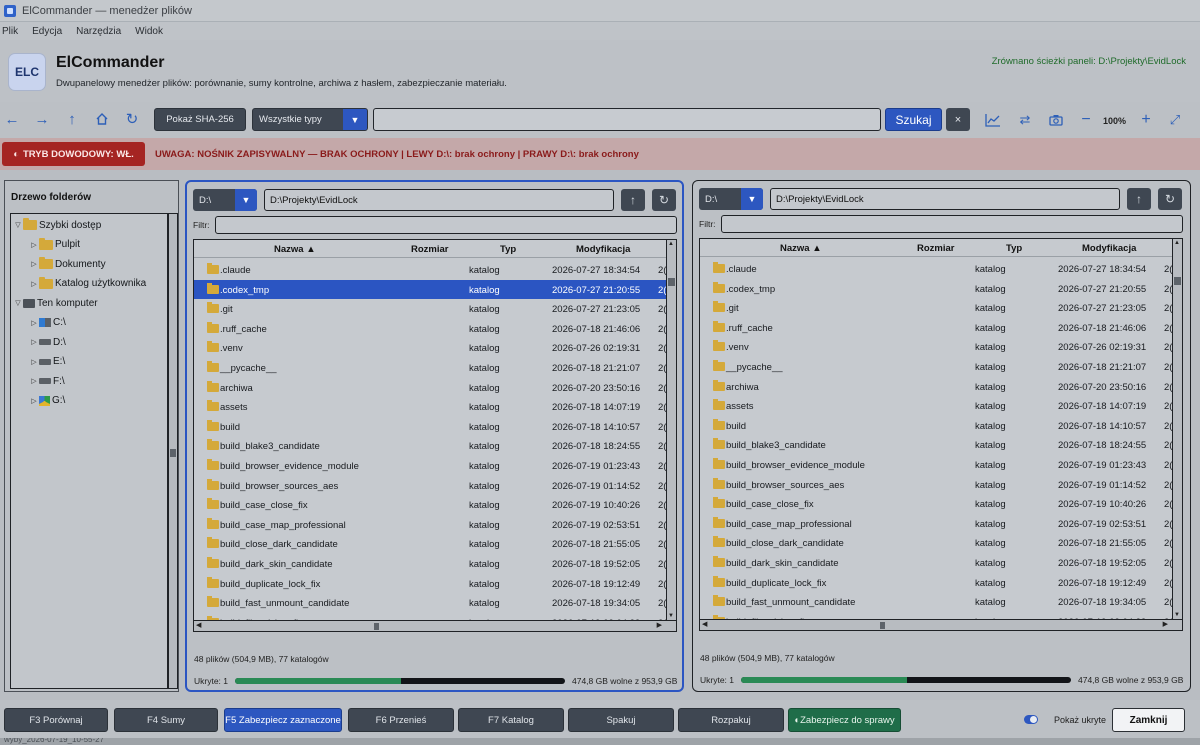 This screenshot has height=745, width=1200. Describe the element at coordinates (47, 401) in the screenshot. I see `tree-item: ▷ G:\` at that location.